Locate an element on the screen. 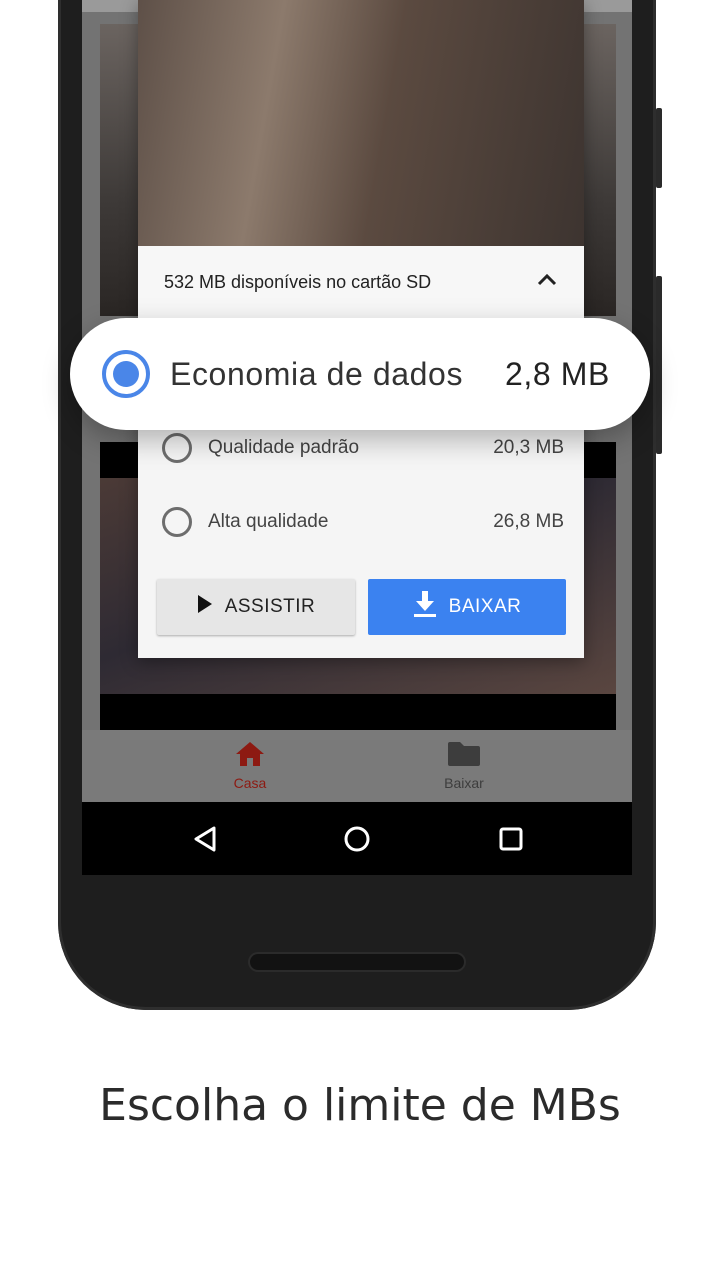  recents-icon is located at coordinates (511, 839).